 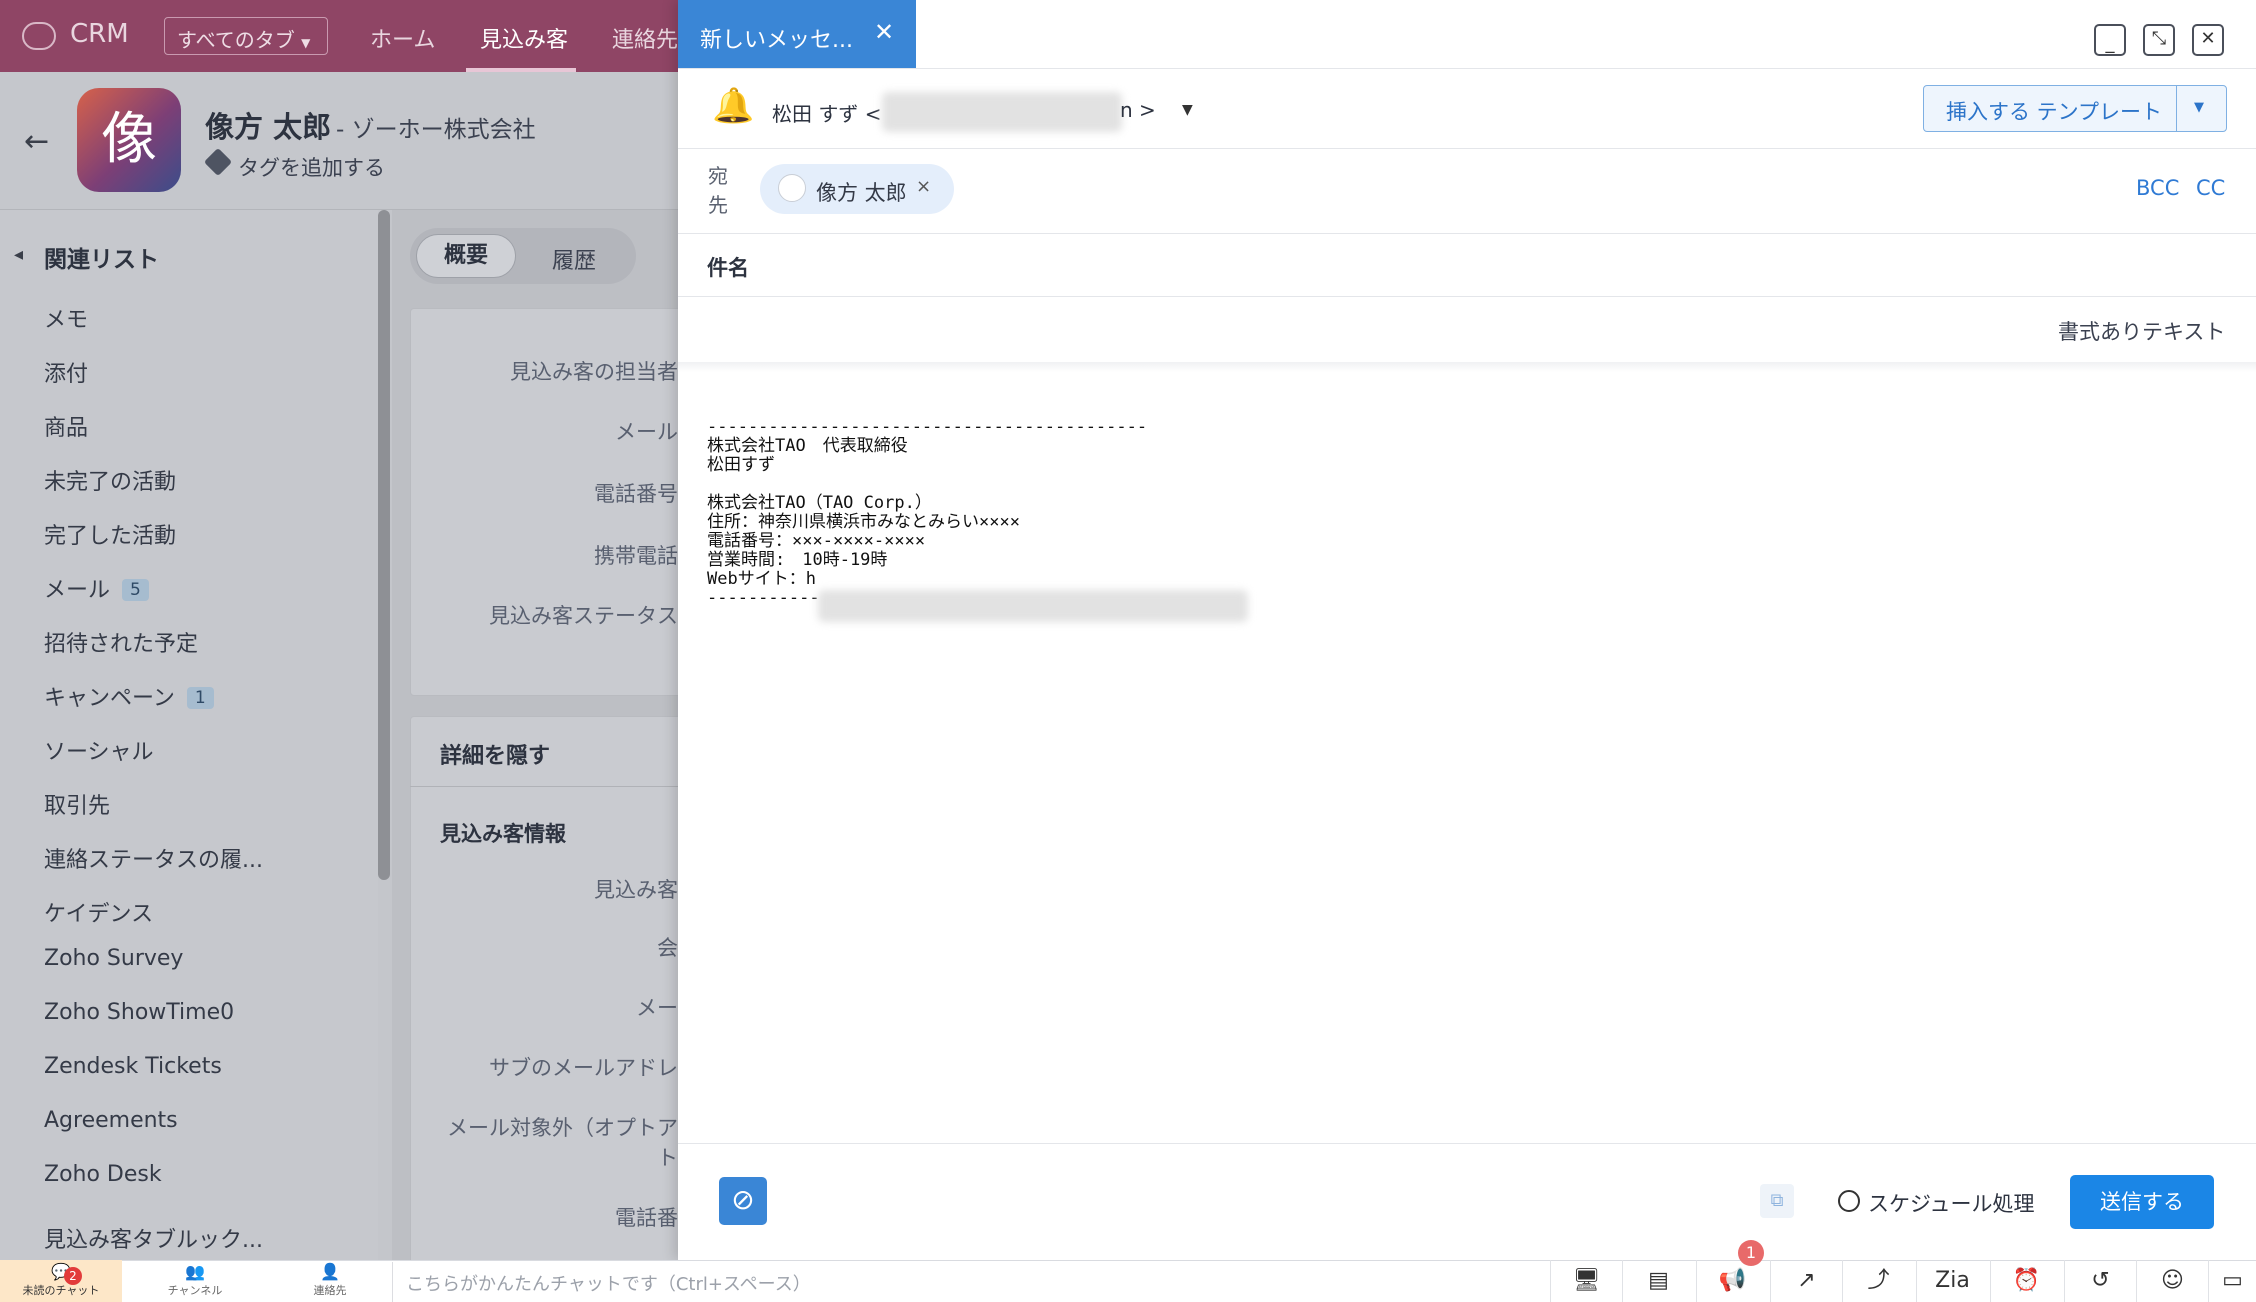 What do you see at coordinates (2172, 1281) in the screenshot?
I see `accessibility-icon: ☺` at bounding box center [2172, 1281].